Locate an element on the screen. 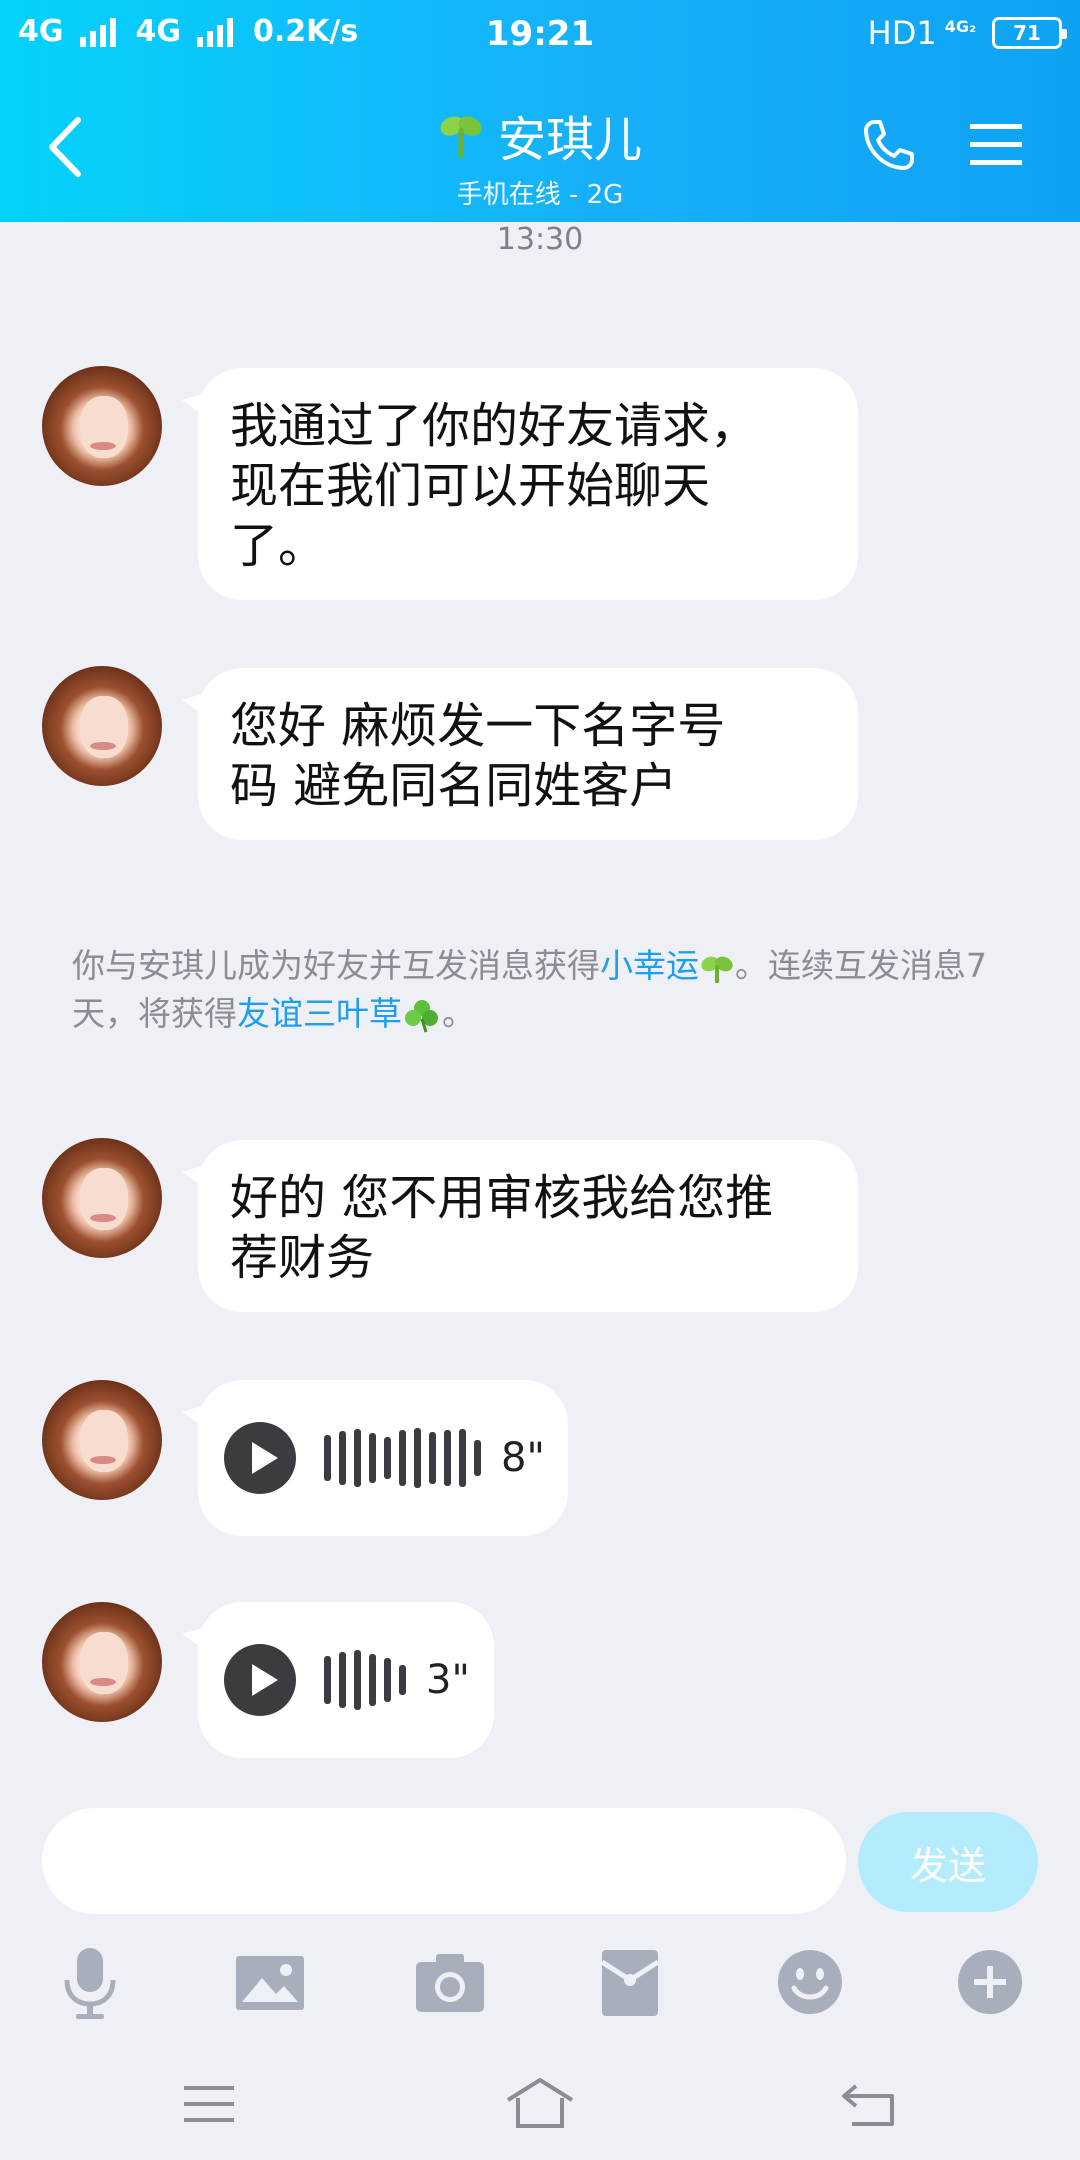 This screenshot has width=1080, height=2160. emoji-icon is located at coordinates (810, 1982).